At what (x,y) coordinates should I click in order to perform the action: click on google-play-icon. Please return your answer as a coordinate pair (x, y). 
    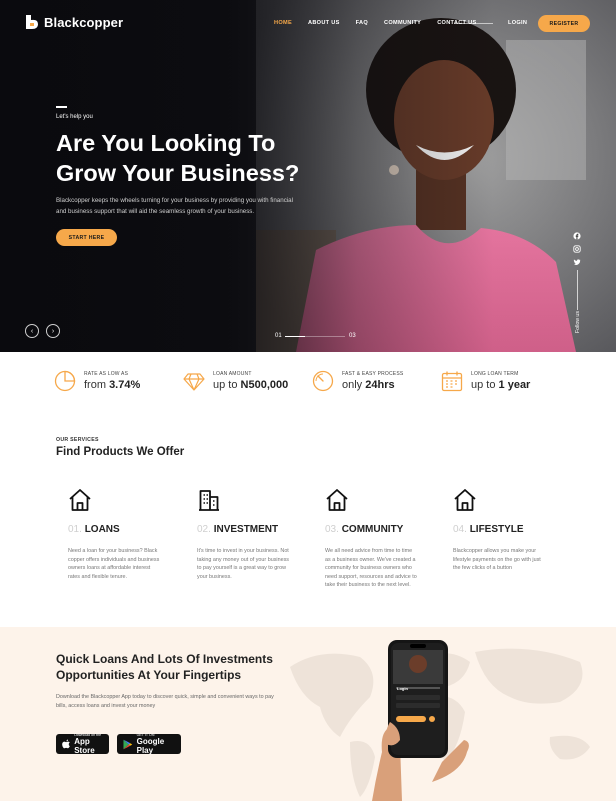
    Looking at the image, I should click on (128, 744).